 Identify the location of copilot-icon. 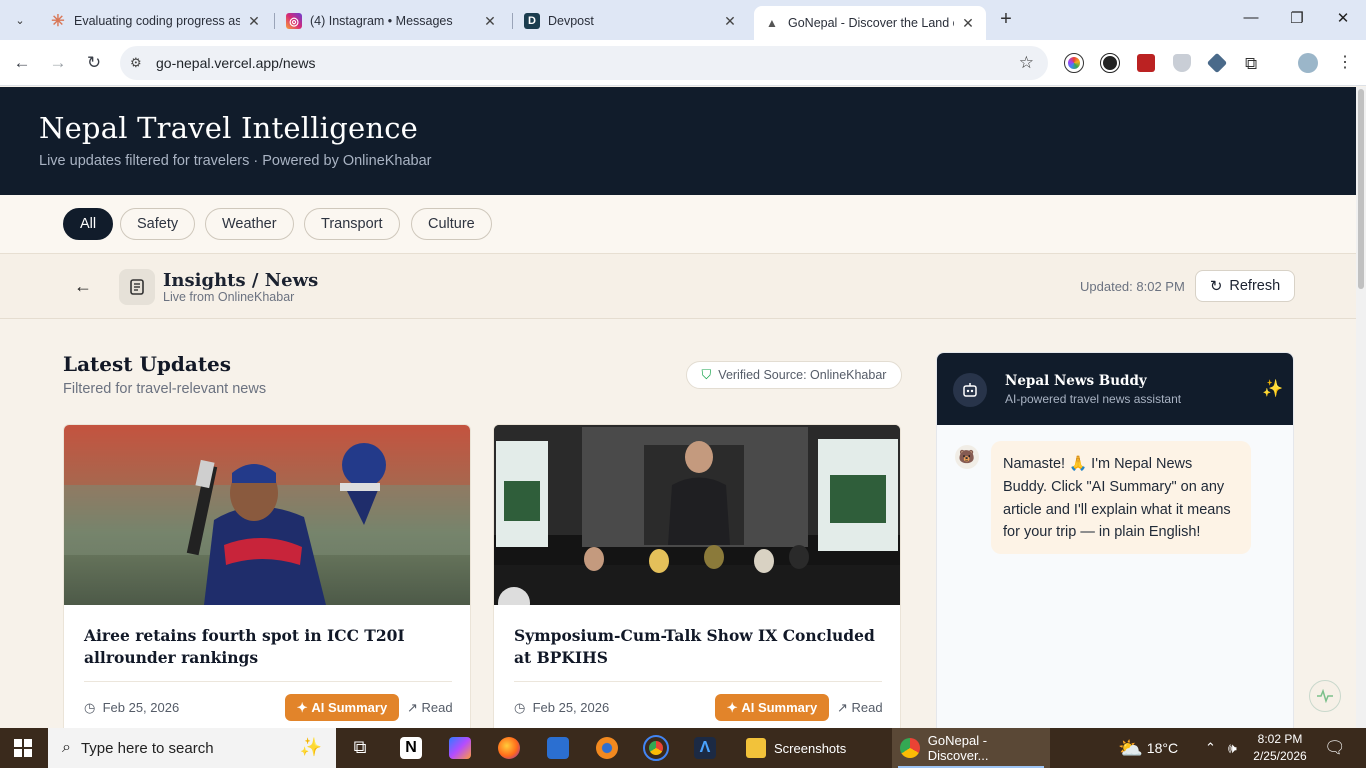
(460, 748).